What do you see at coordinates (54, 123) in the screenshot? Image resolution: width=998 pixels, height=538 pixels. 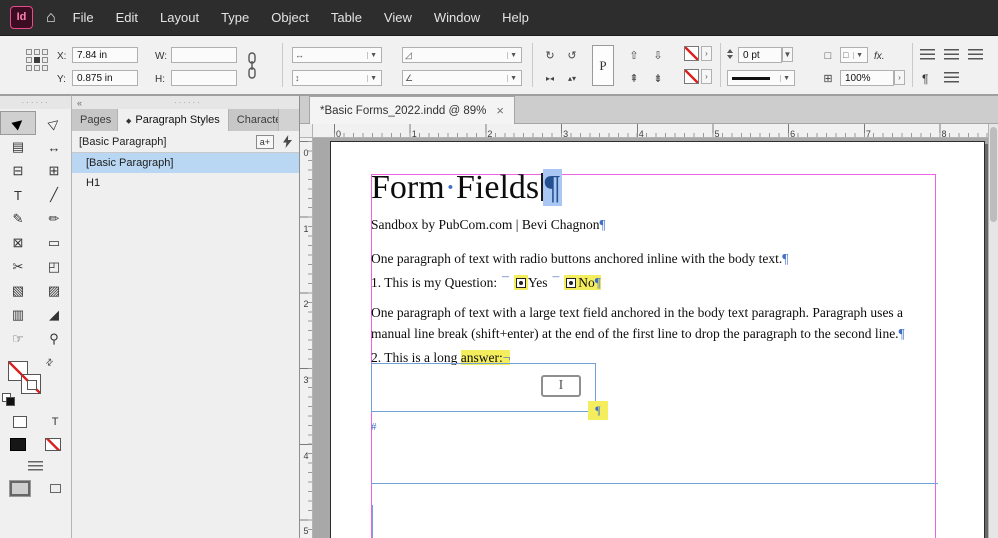 I see `direct-selection-tool: ▷` at bounding box center [54, 123].